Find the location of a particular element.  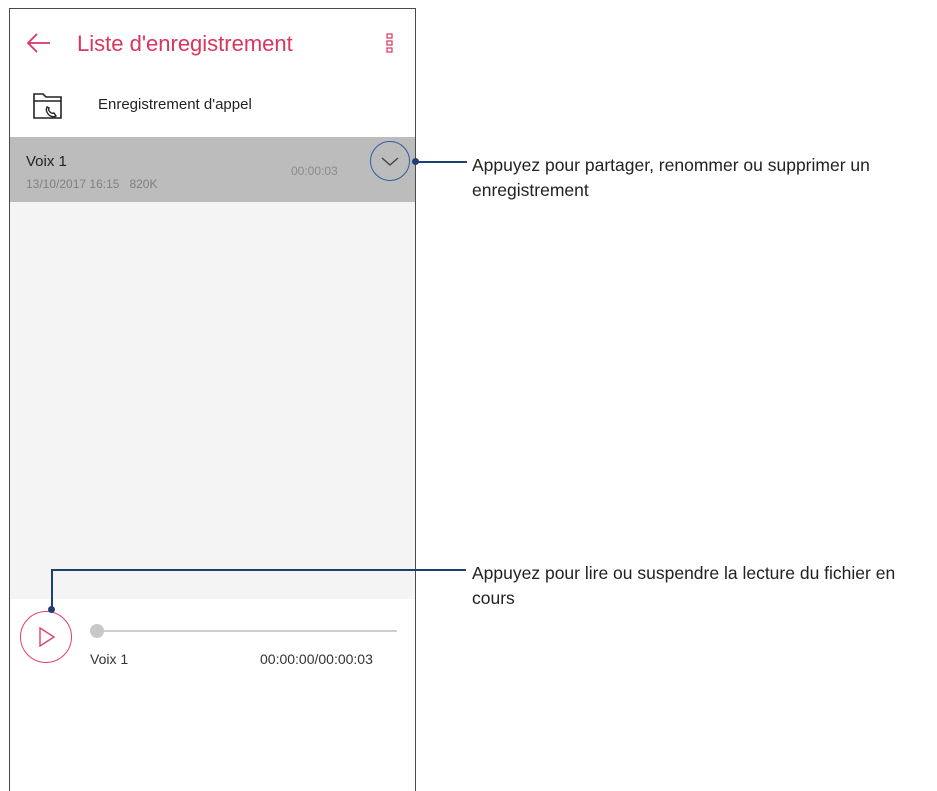

list-item: Voix 1 13/10/2017 16:15 820K 00:00:03 is located at coordinates (212, 169).